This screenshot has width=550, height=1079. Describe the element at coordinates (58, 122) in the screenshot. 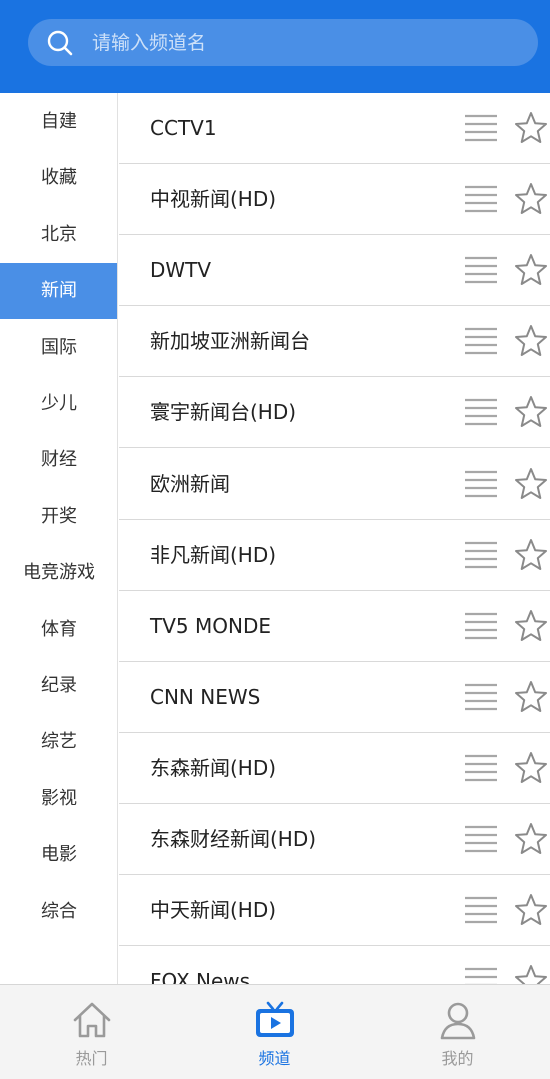

I see `category-item: 自建` at that location.